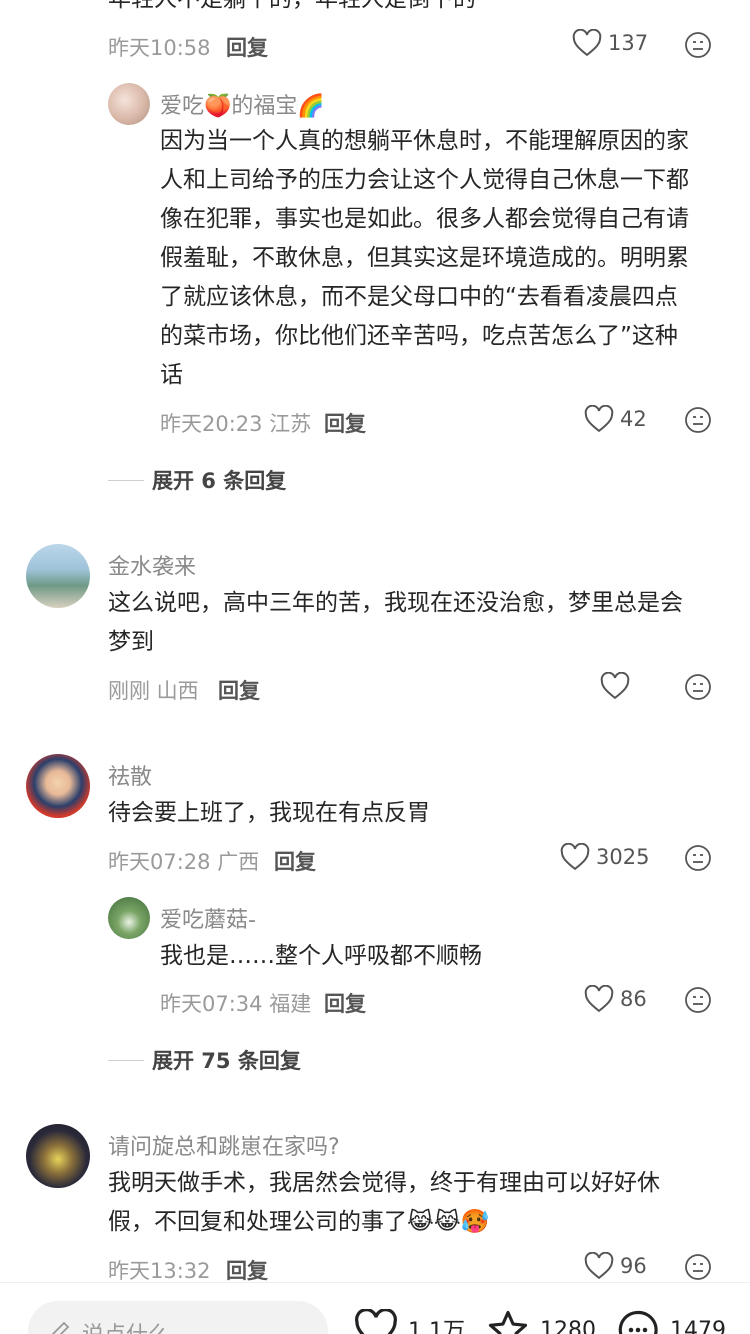 The image size is (750, 1334). What do you see at coordinates (628, 43) in the screenshot?
I see `like-count: 137` at bounding box center [628, 43].